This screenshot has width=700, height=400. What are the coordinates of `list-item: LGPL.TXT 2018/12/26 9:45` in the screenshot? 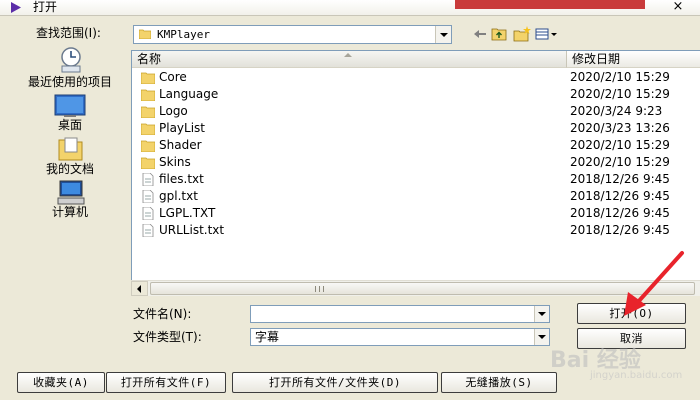 It's located at (416, 213).